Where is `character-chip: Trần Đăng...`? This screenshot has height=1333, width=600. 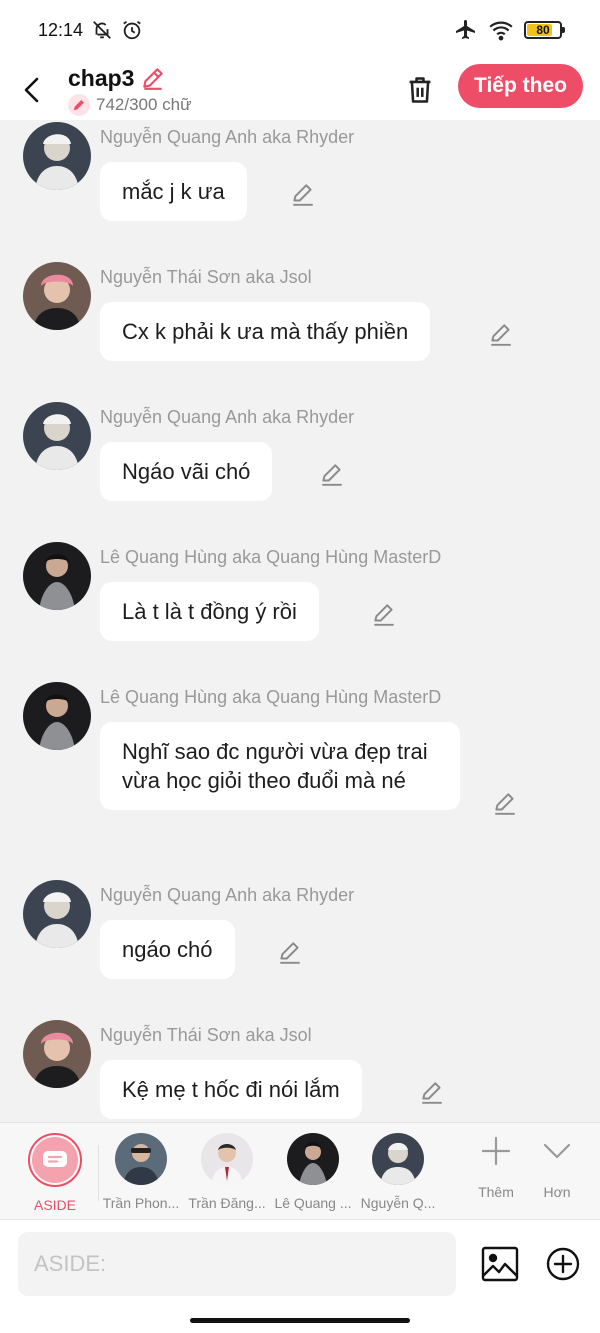 character-chip: Trần Đăng... is located at coordinates (227, 1172).